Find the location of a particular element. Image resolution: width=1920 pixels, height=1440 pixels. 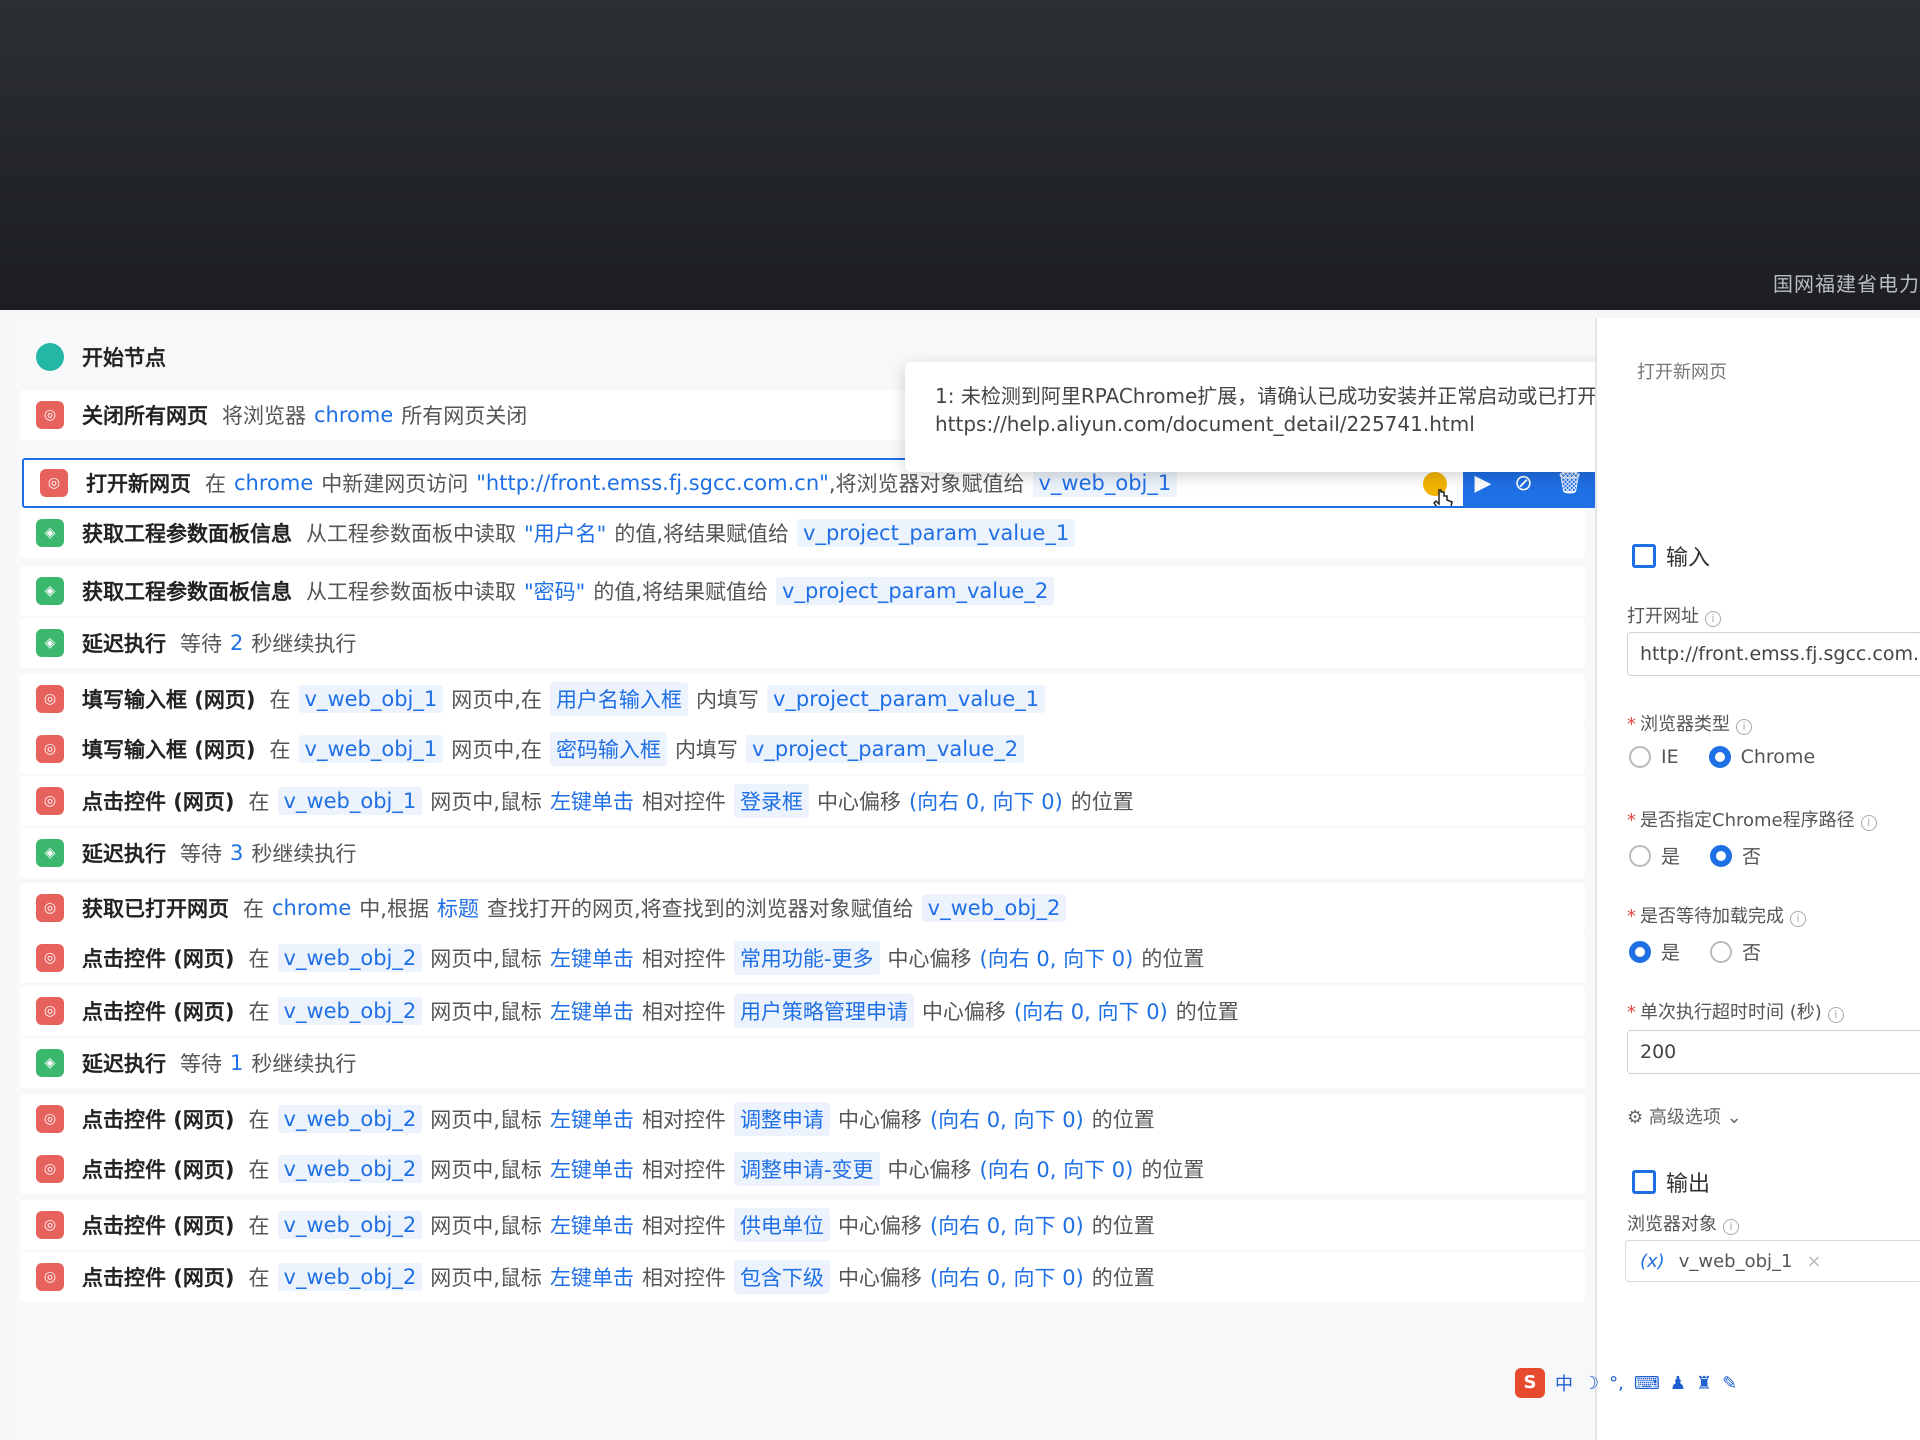

run-step-icon: ▶ is located at coordinates (1482, 483).